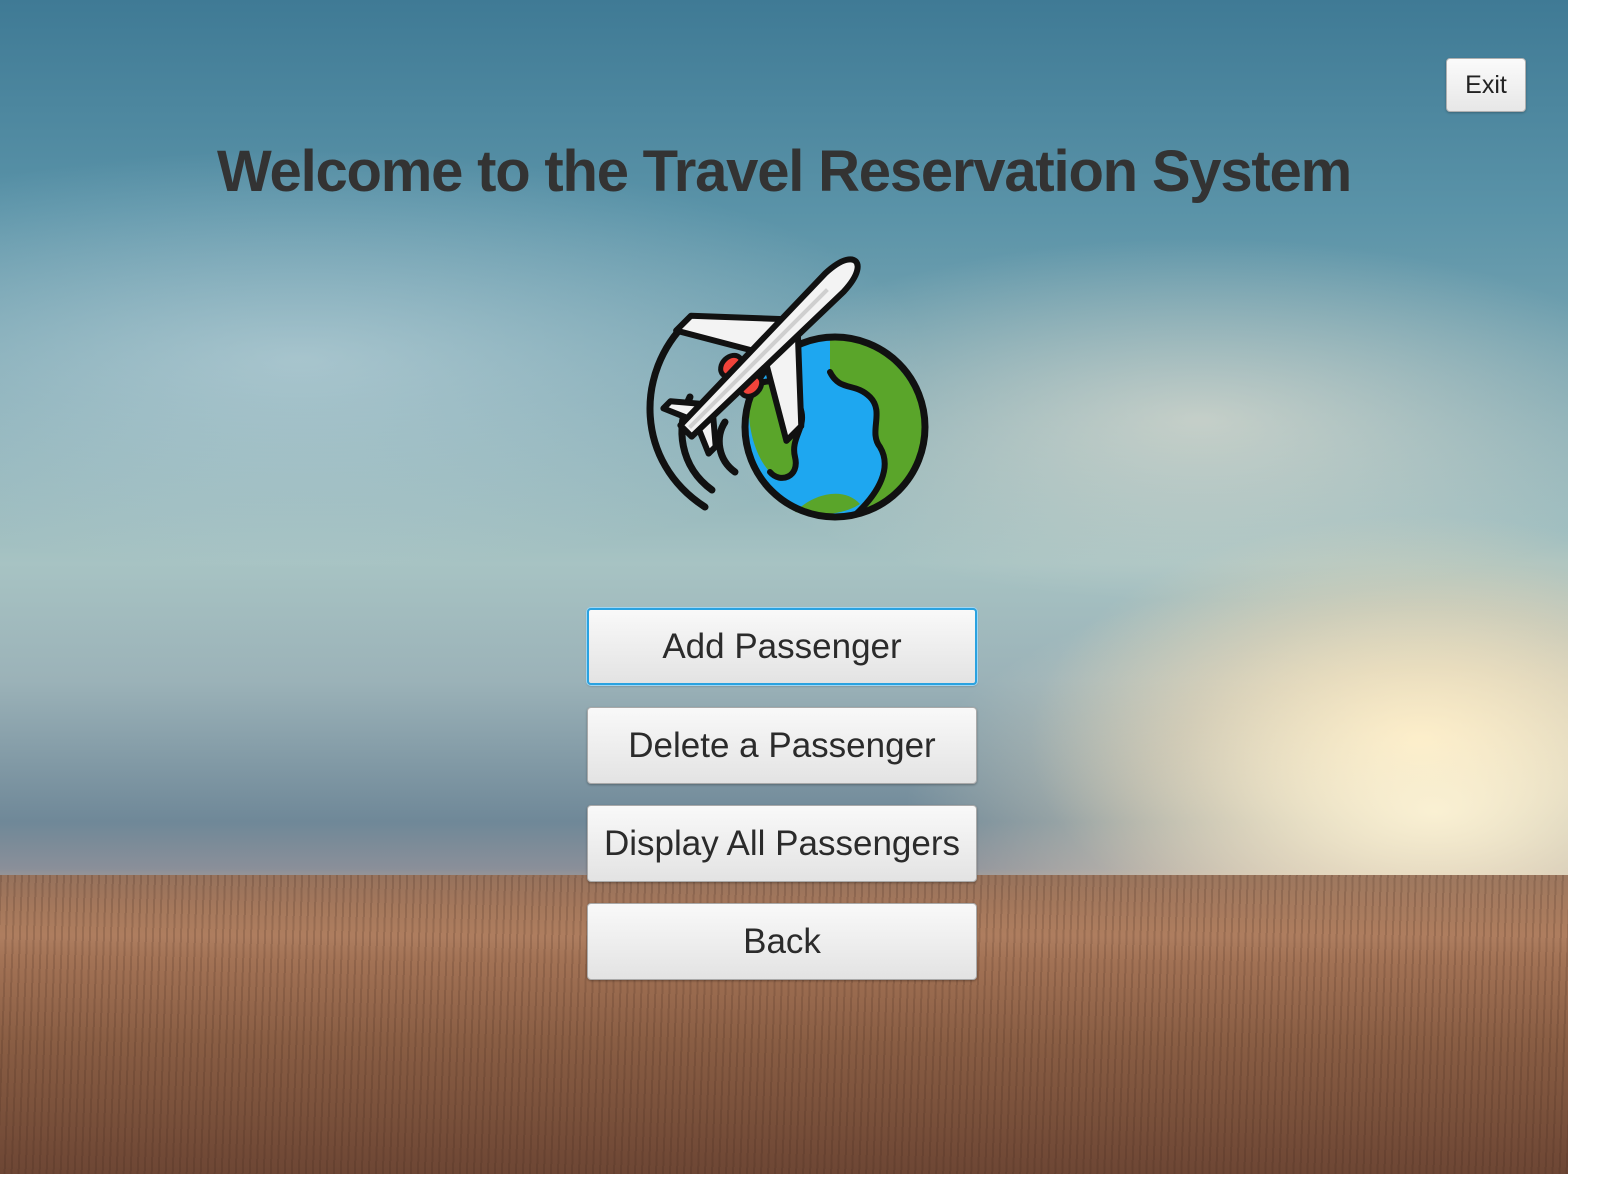 Image resolution: width=1600 pixels, height=1198 pixels. Describe the element at coordinates (1486, 85) in the screenshot. I see `exit-button: Exit` at that location.